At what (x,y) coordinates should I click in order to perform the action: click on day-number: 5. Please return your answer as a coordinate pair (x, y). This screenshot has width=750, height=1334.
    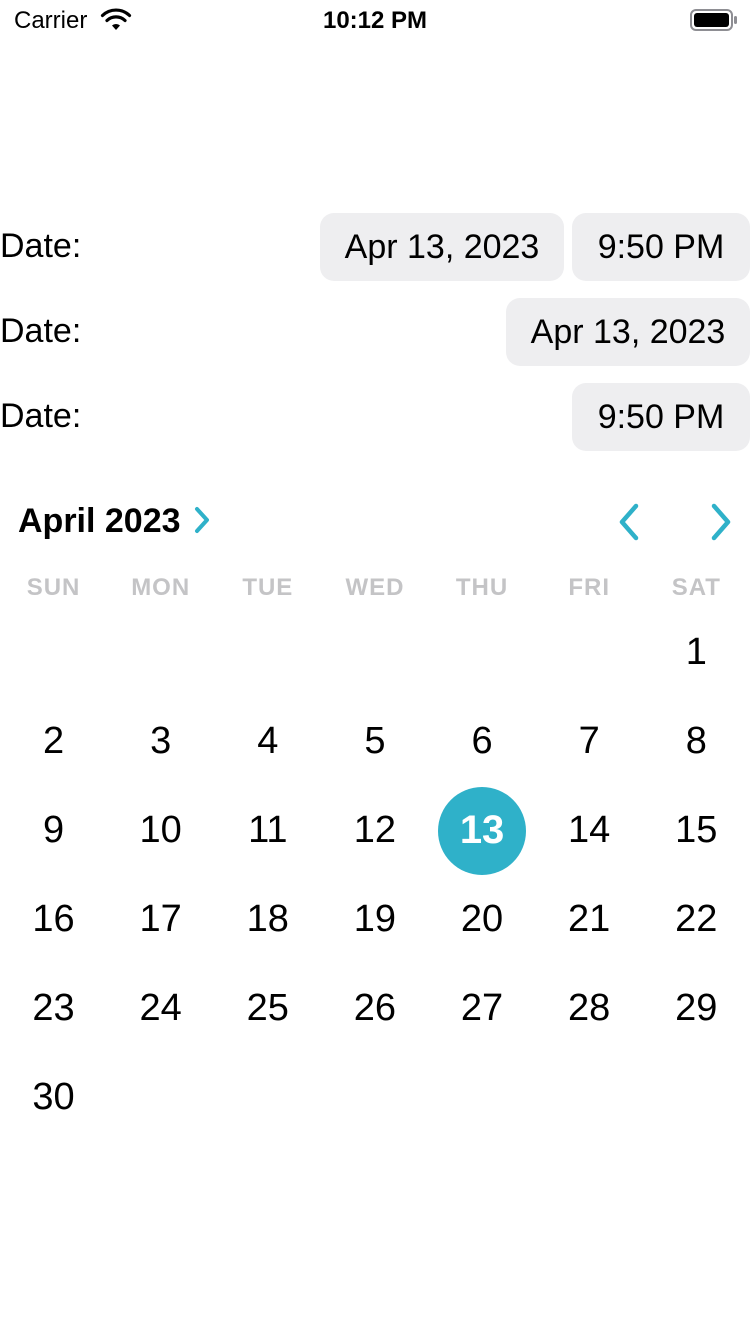
    Looking at the image, I should click on (375, 741).